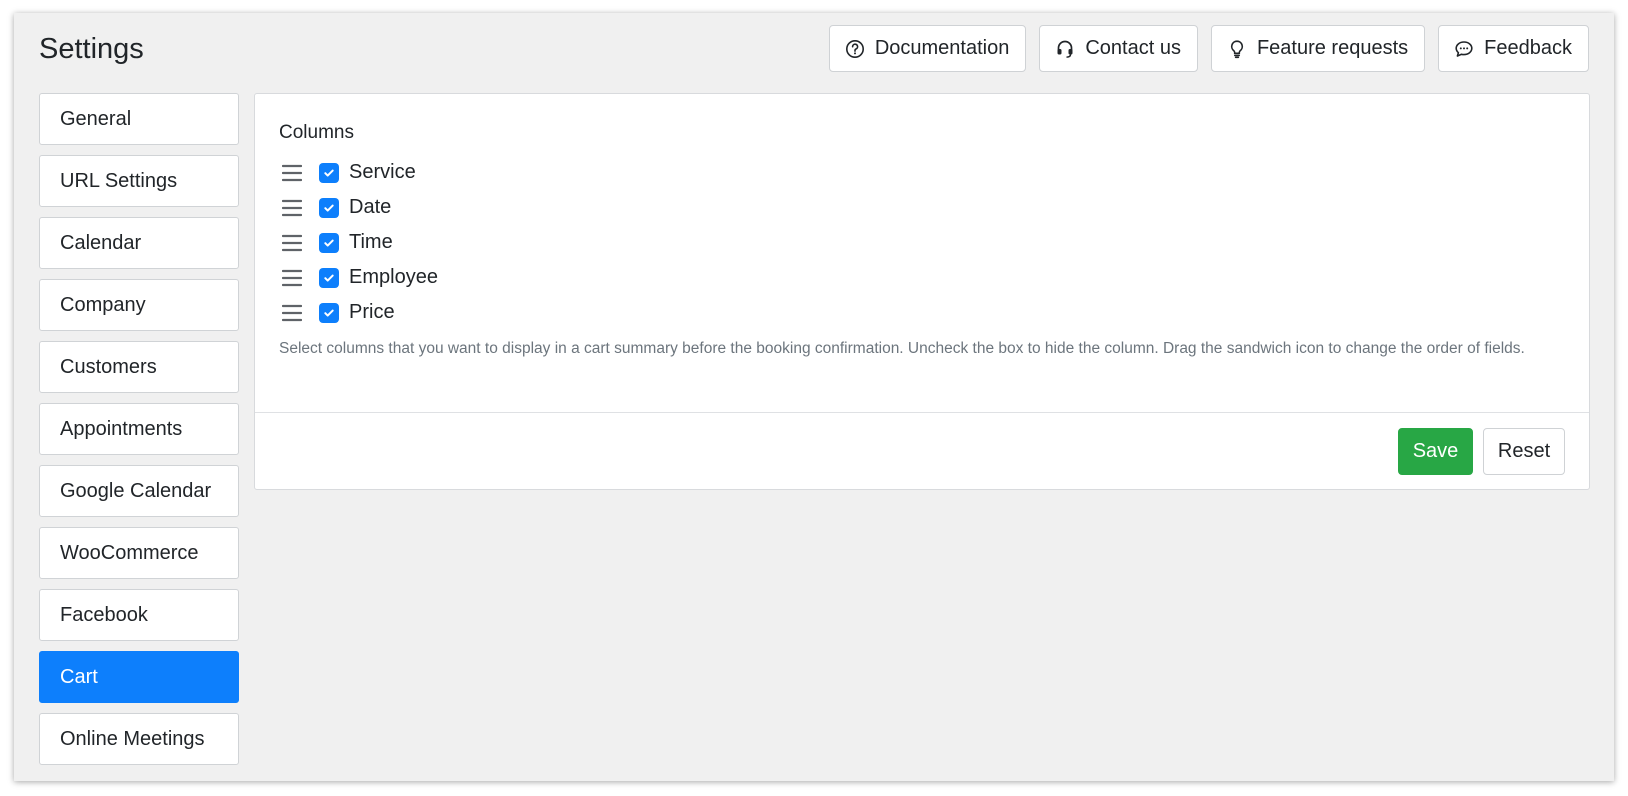 The image size is (1628, 796). Describe the element at coordinates (139, 491) in the screenshot. I see `sidebar-item-google-calendar: Google Calendar` at that location.